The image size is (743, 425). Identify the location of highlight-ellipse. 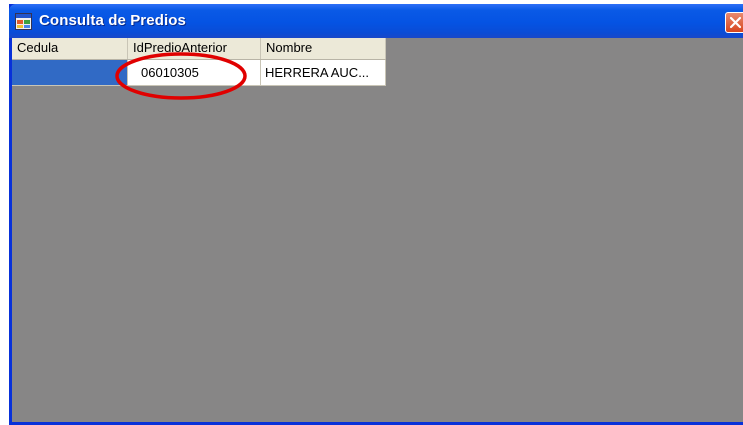
(181, 76).